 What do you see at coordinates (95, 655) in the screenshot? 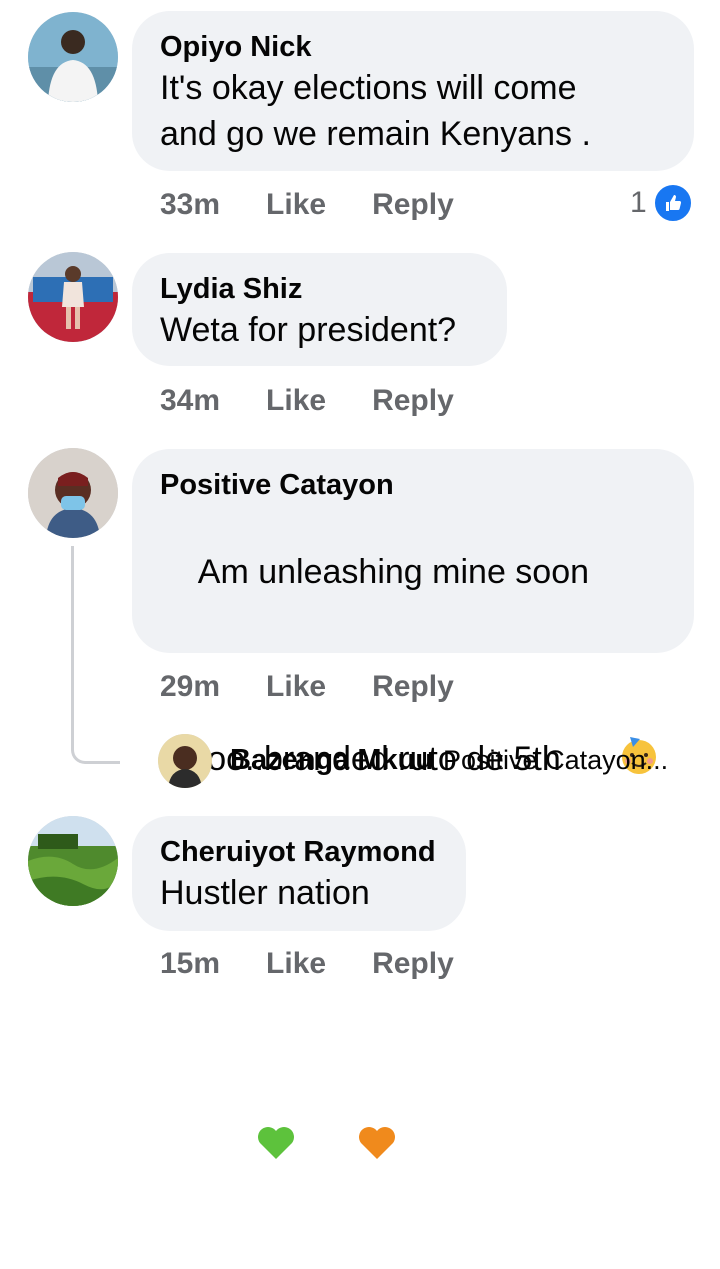
I see `thread-line` at bounding box center [95, 655].